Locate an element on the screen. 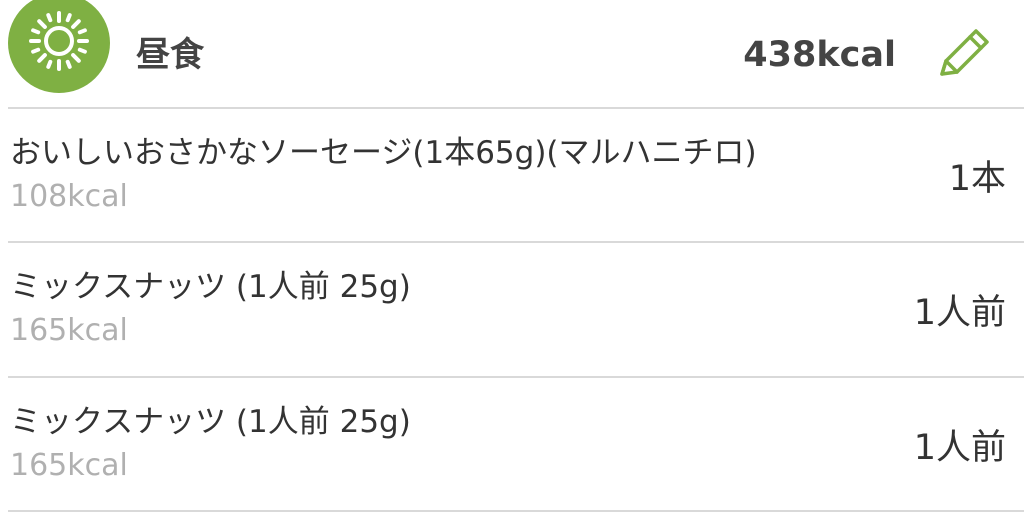 This screenshot has height=524, width=1024. meal-total-kcal: 438kcal is located at coordinates (819, 55).